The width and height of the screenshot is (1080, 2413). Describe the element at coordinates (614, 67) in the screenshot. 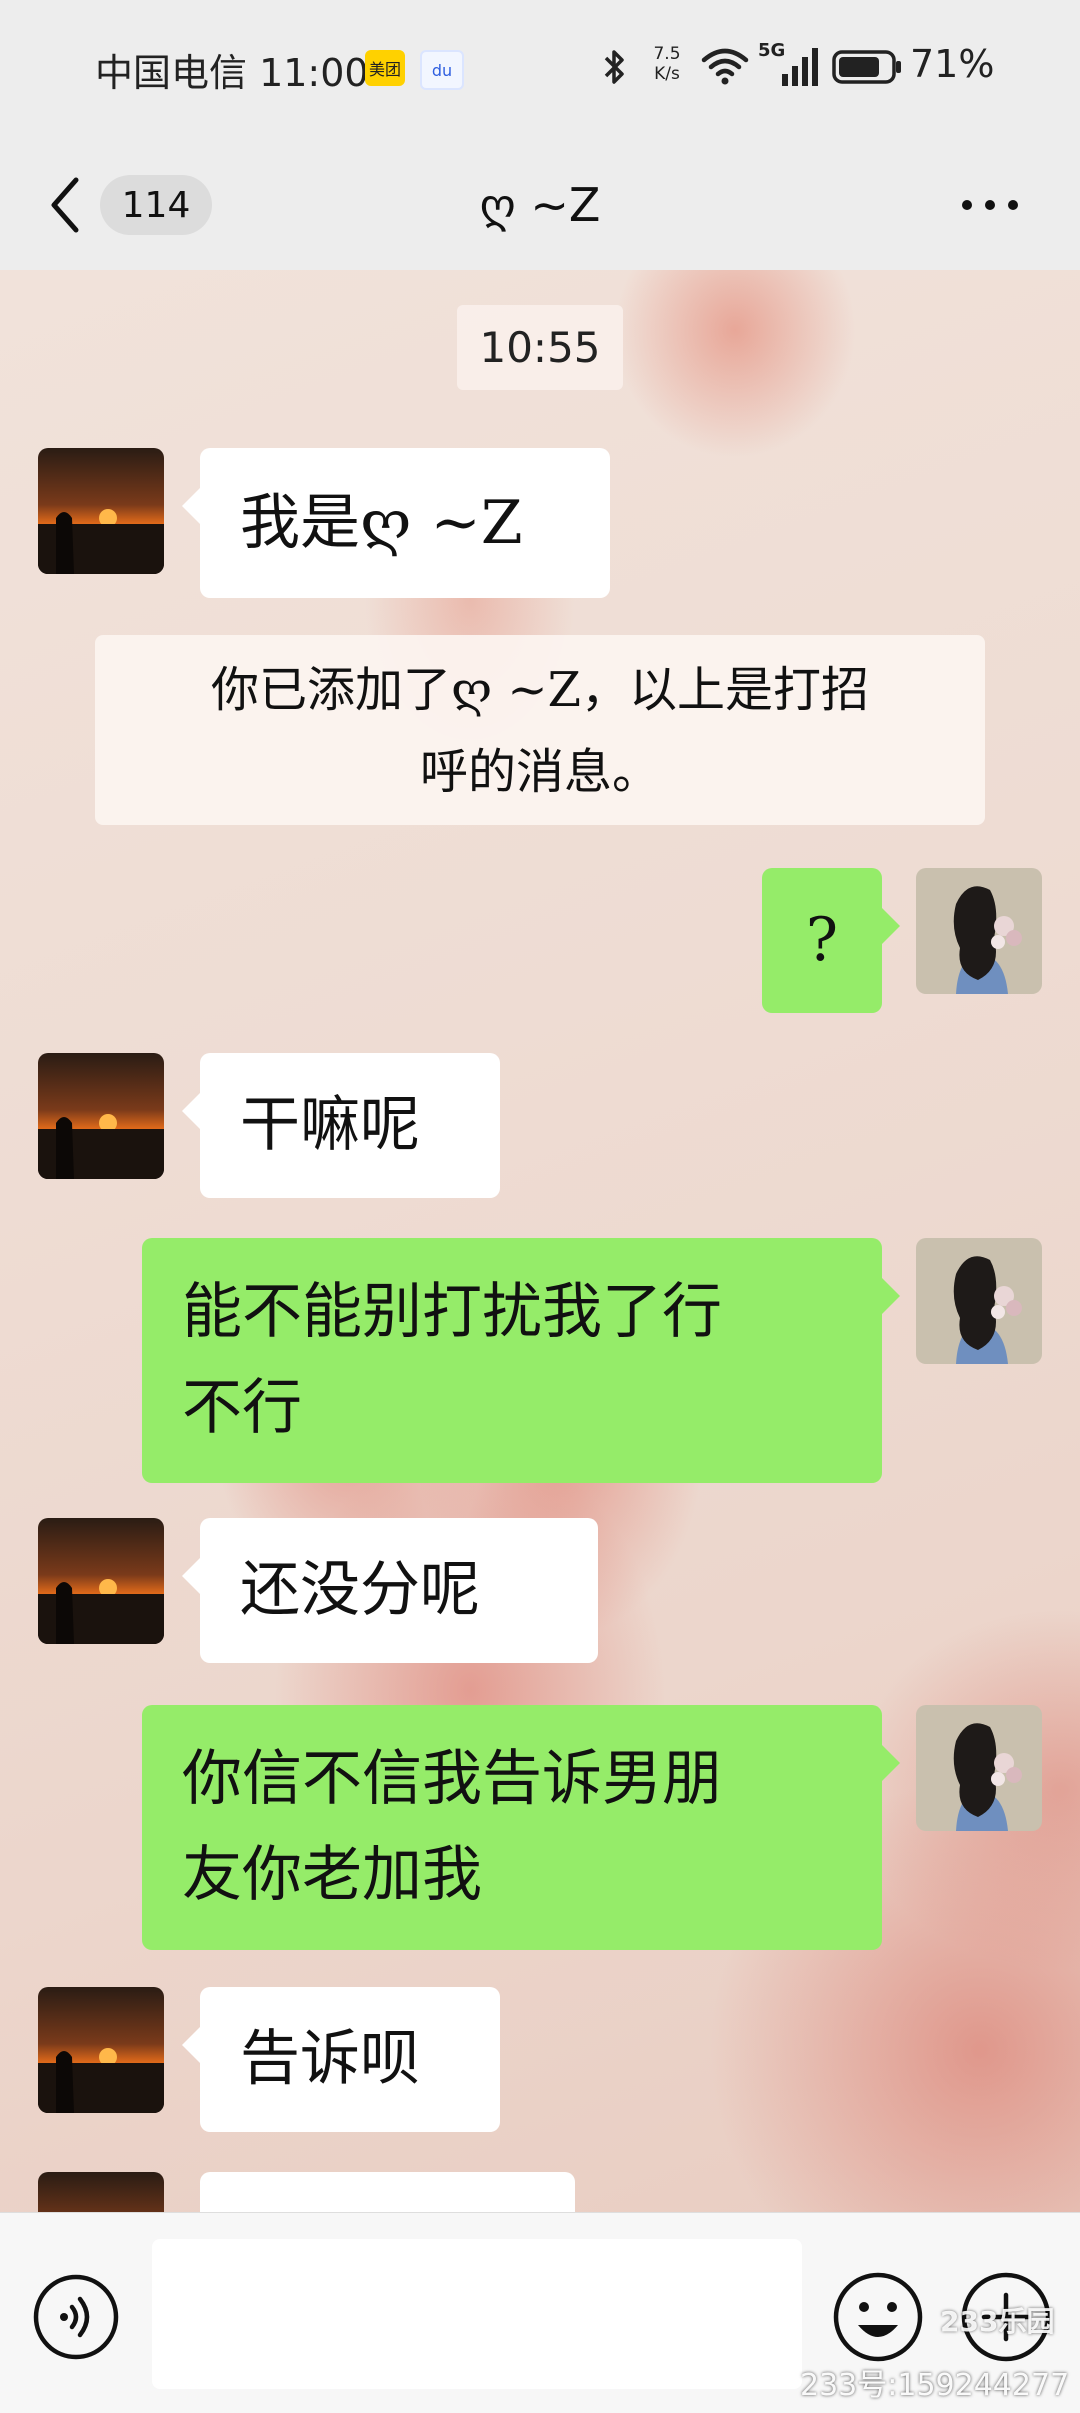

I see `bluetooth-icon` at that location.